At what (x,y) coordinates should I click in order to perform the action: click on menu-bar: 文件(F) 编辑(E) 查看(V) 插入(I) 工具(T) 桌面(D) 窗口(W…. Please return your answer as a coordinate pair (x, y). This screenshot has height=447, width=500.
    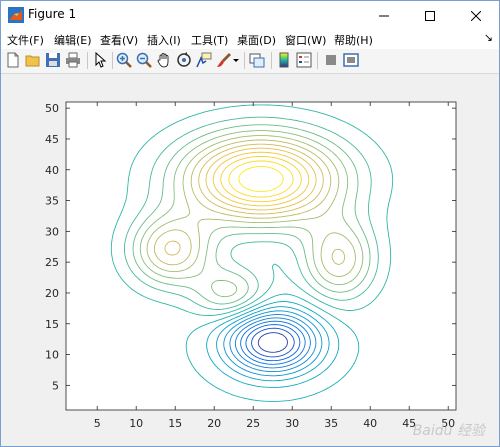
    Looking at the image, I should click on (250, 39).